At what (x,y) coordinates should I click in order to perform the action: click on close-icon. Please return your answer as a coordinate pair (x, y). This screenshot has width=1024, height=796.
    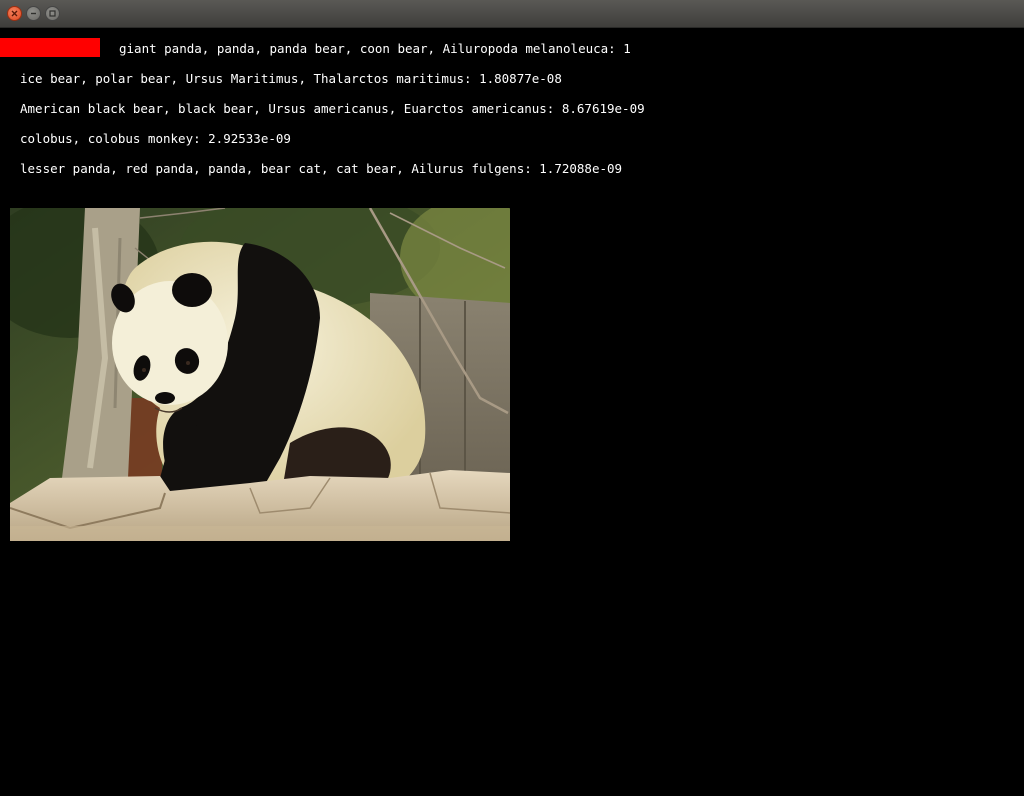
    Looking at the image, I should click on (14, 13).